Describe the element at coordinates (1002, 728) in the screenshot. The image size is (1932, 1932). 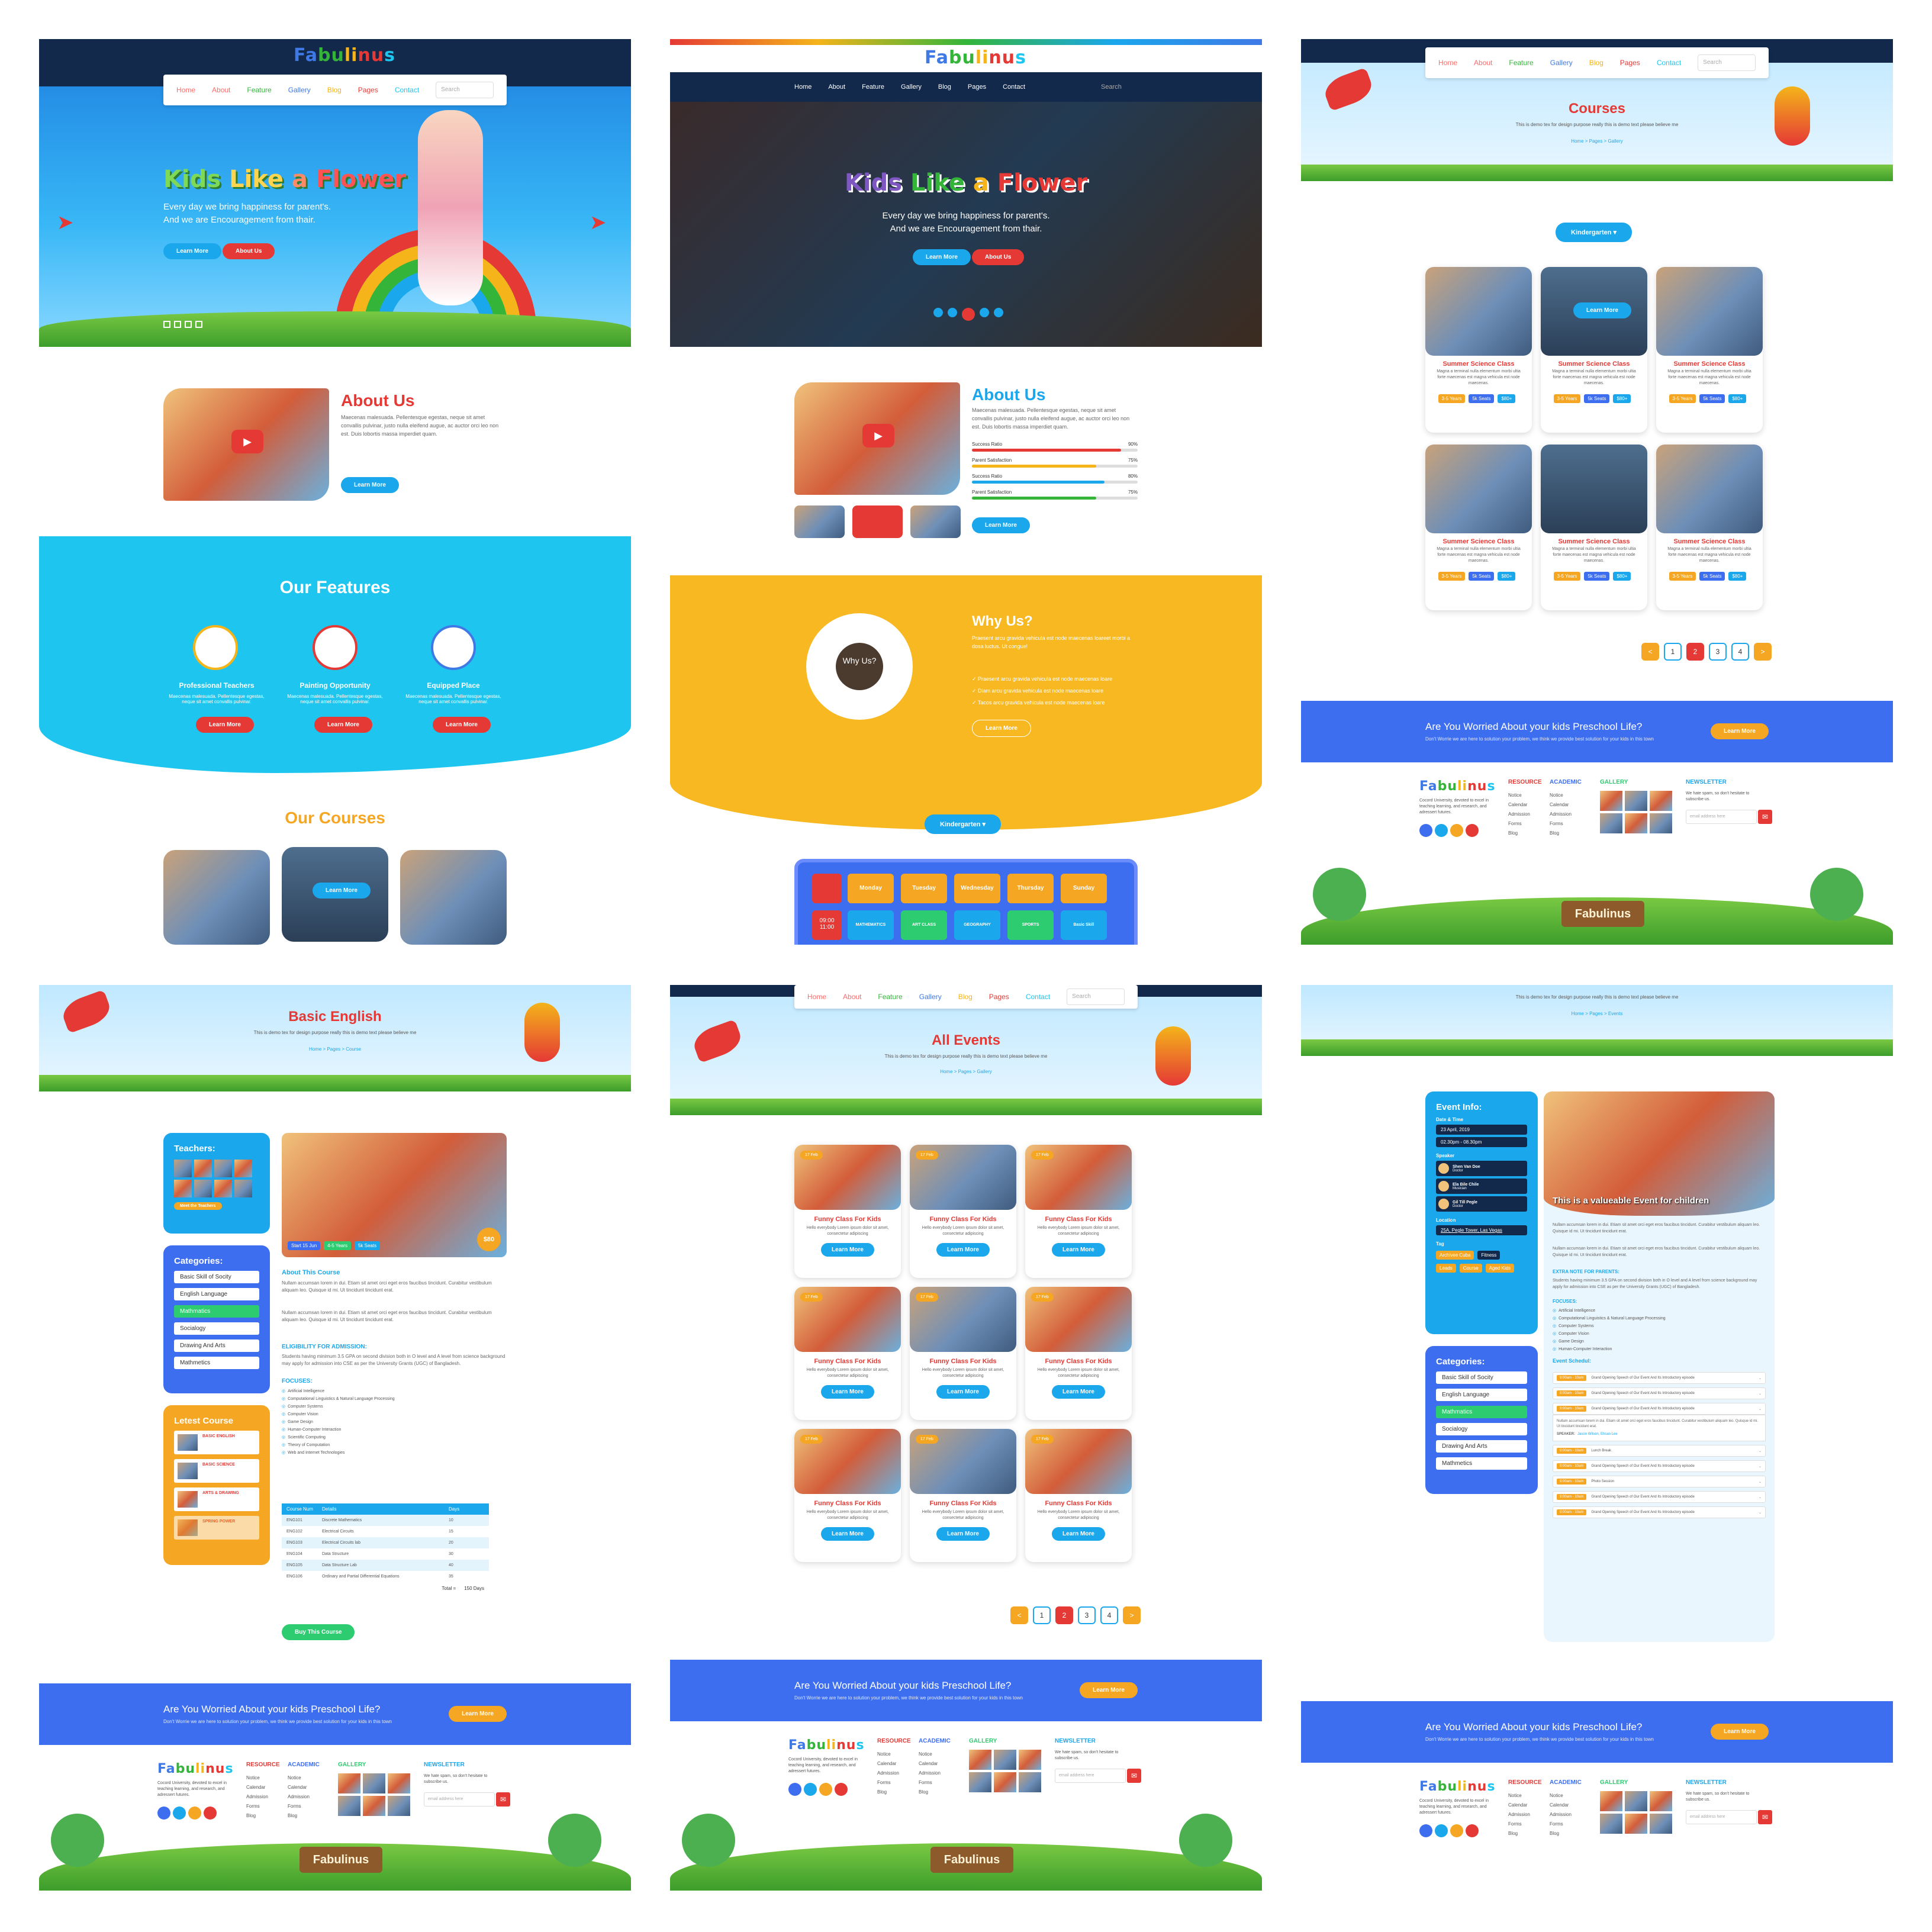
I see `why-learn-more-button: Learn More` at that location.